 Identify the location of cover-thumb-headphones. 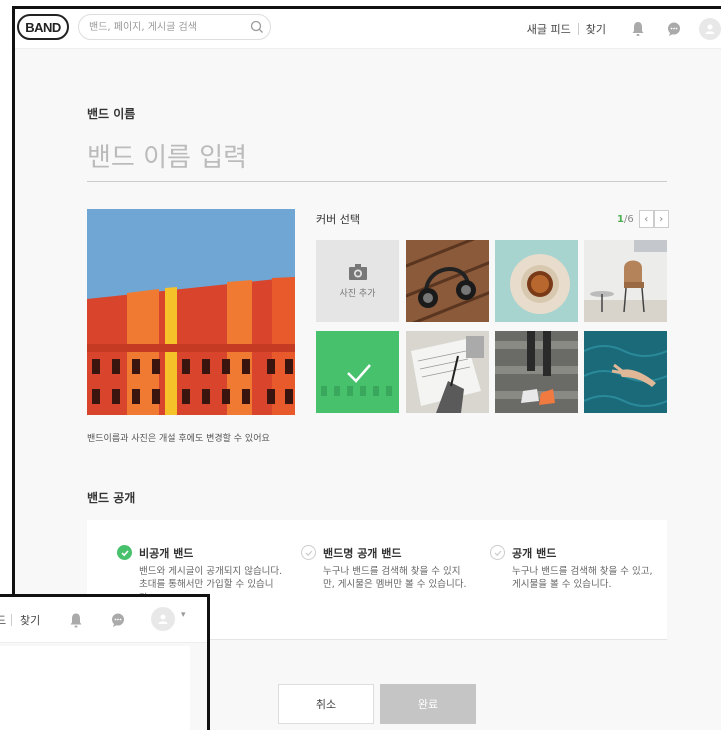
(447, 281).